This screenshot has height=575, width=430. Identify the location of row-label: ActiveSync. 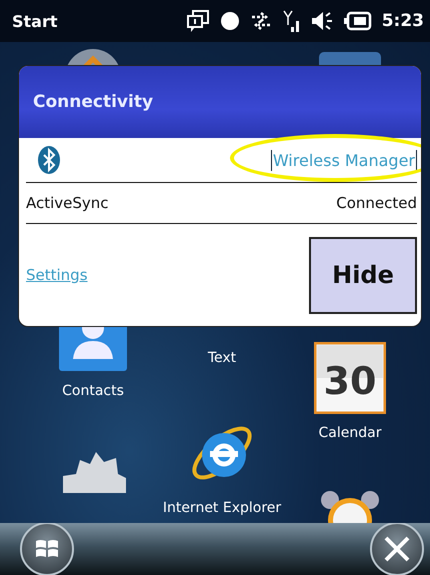
(67, 203).